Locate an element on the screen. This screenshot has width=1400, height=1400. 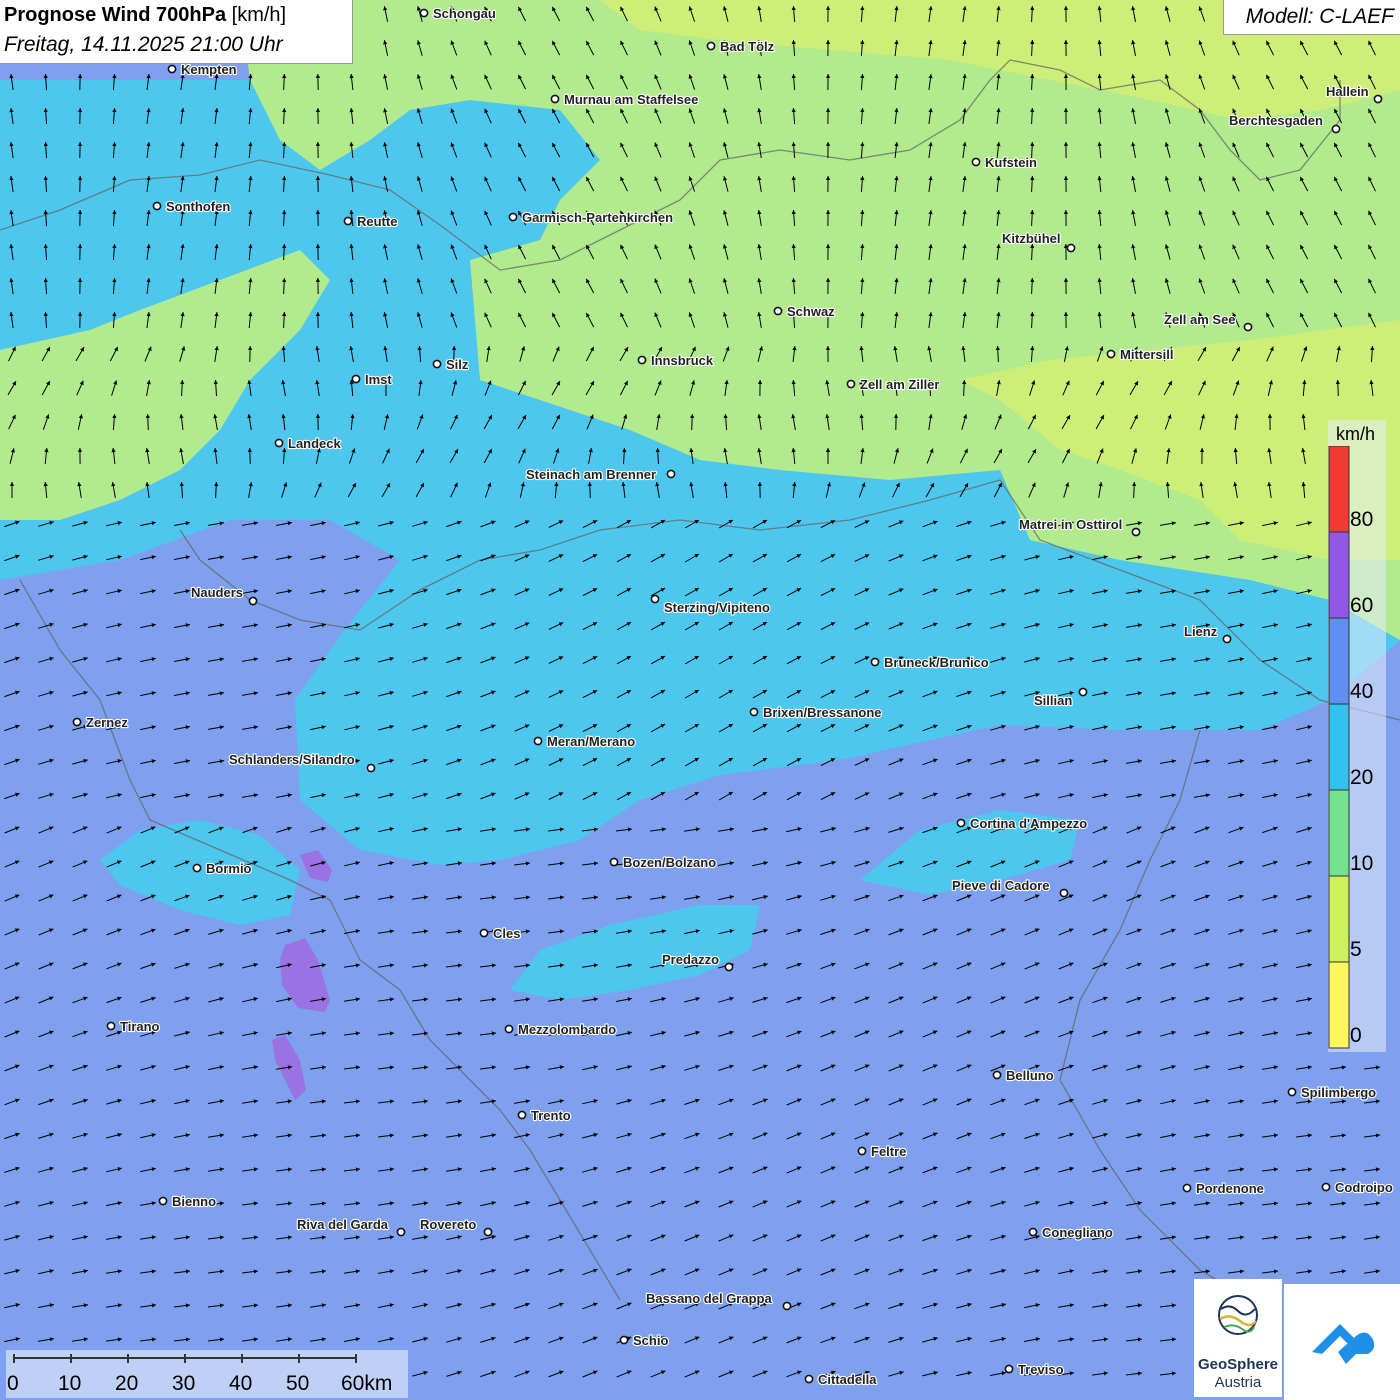
city-label: Kitzbühel is located at coordinates (1031, 238).